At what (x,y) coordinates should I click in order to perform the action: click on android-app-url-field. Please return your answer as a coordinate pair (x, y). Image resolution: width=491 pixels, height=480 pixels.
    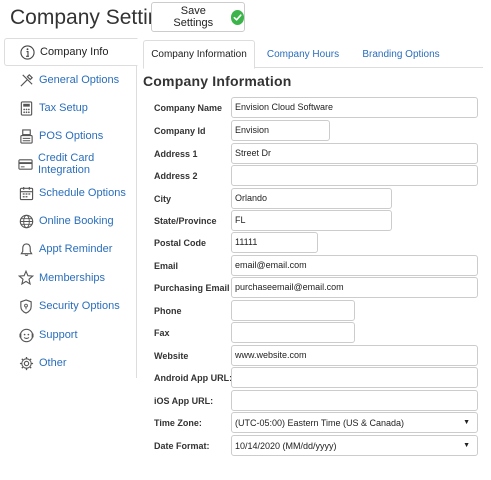
    Looking at the image, I should click on (354, 377).